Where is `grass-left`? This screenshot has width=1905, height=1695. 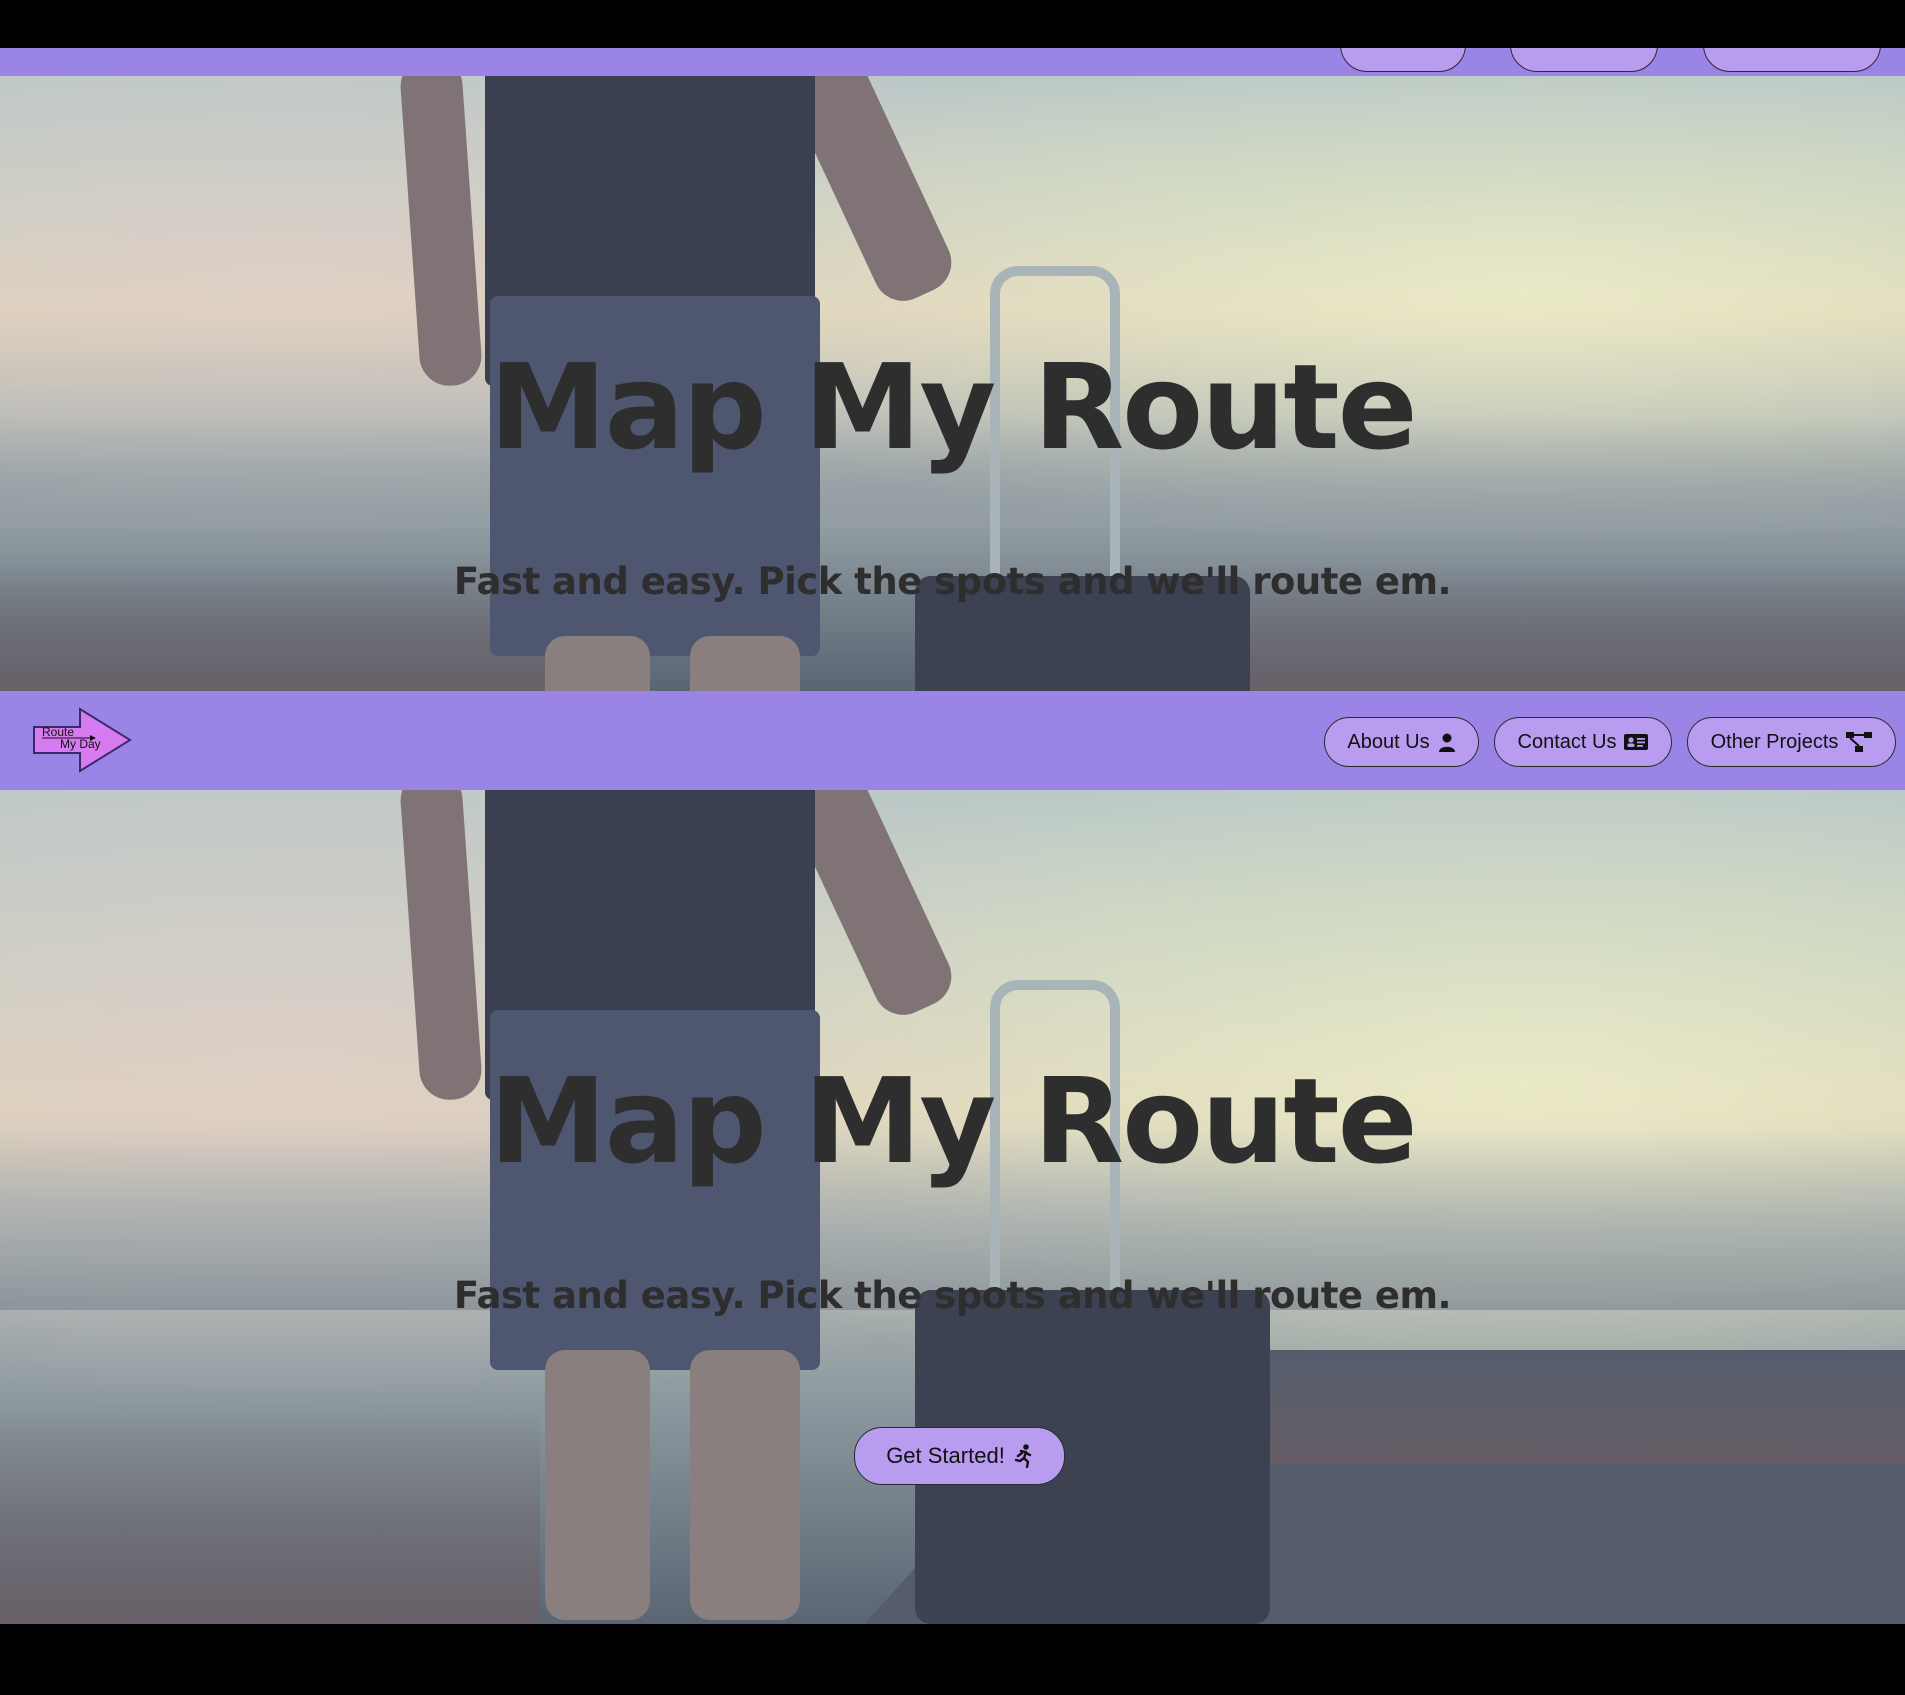 grass-left is located at coordinates (270, 1514).